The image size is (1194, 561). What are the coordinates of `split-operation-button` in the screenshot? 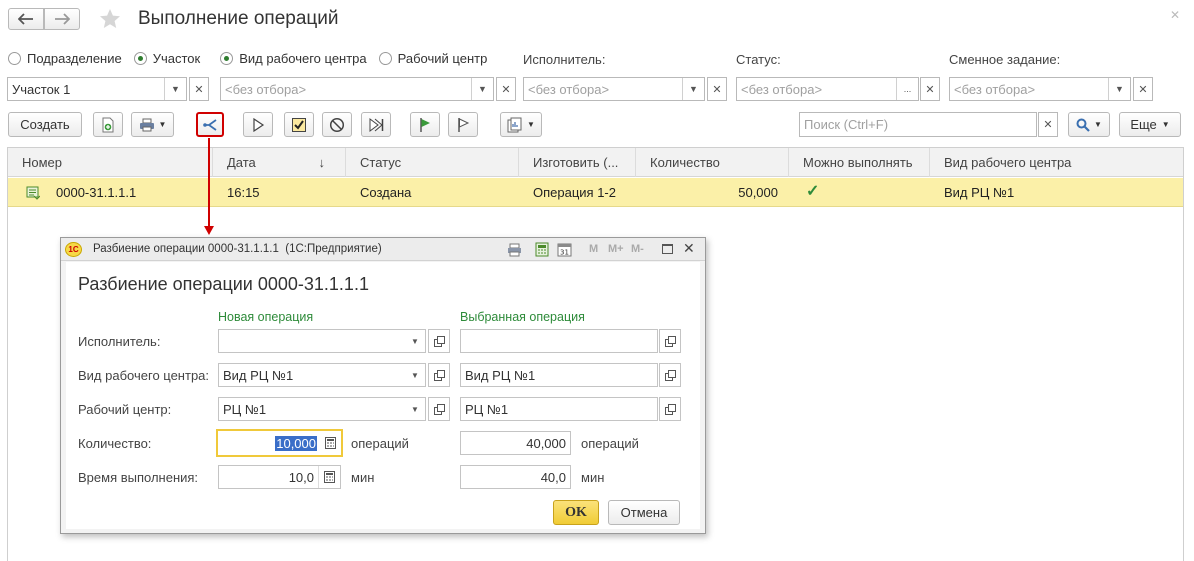 It's located at (210, 124).